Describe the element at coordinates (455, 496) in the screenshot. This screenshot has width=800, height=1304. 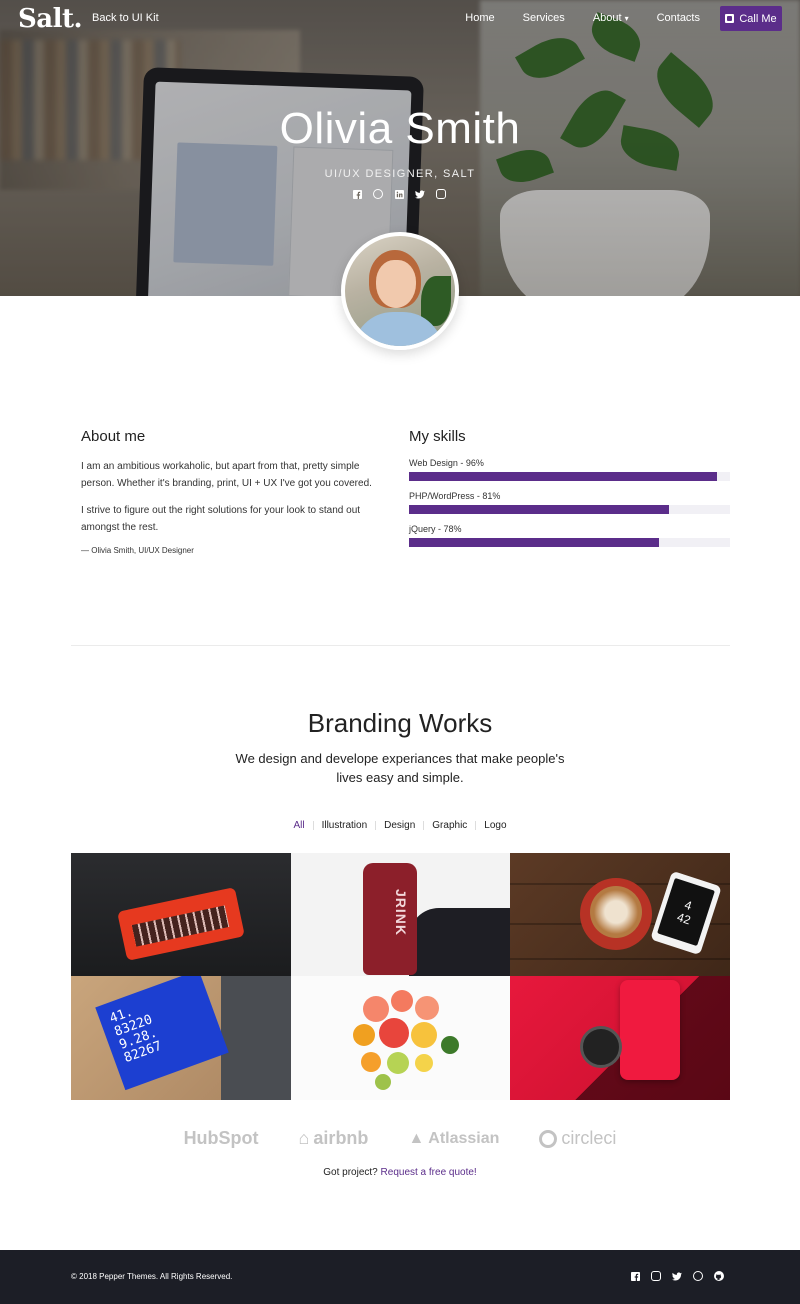
I see `skill-label: PHP/WordPress - 81%` at that location.